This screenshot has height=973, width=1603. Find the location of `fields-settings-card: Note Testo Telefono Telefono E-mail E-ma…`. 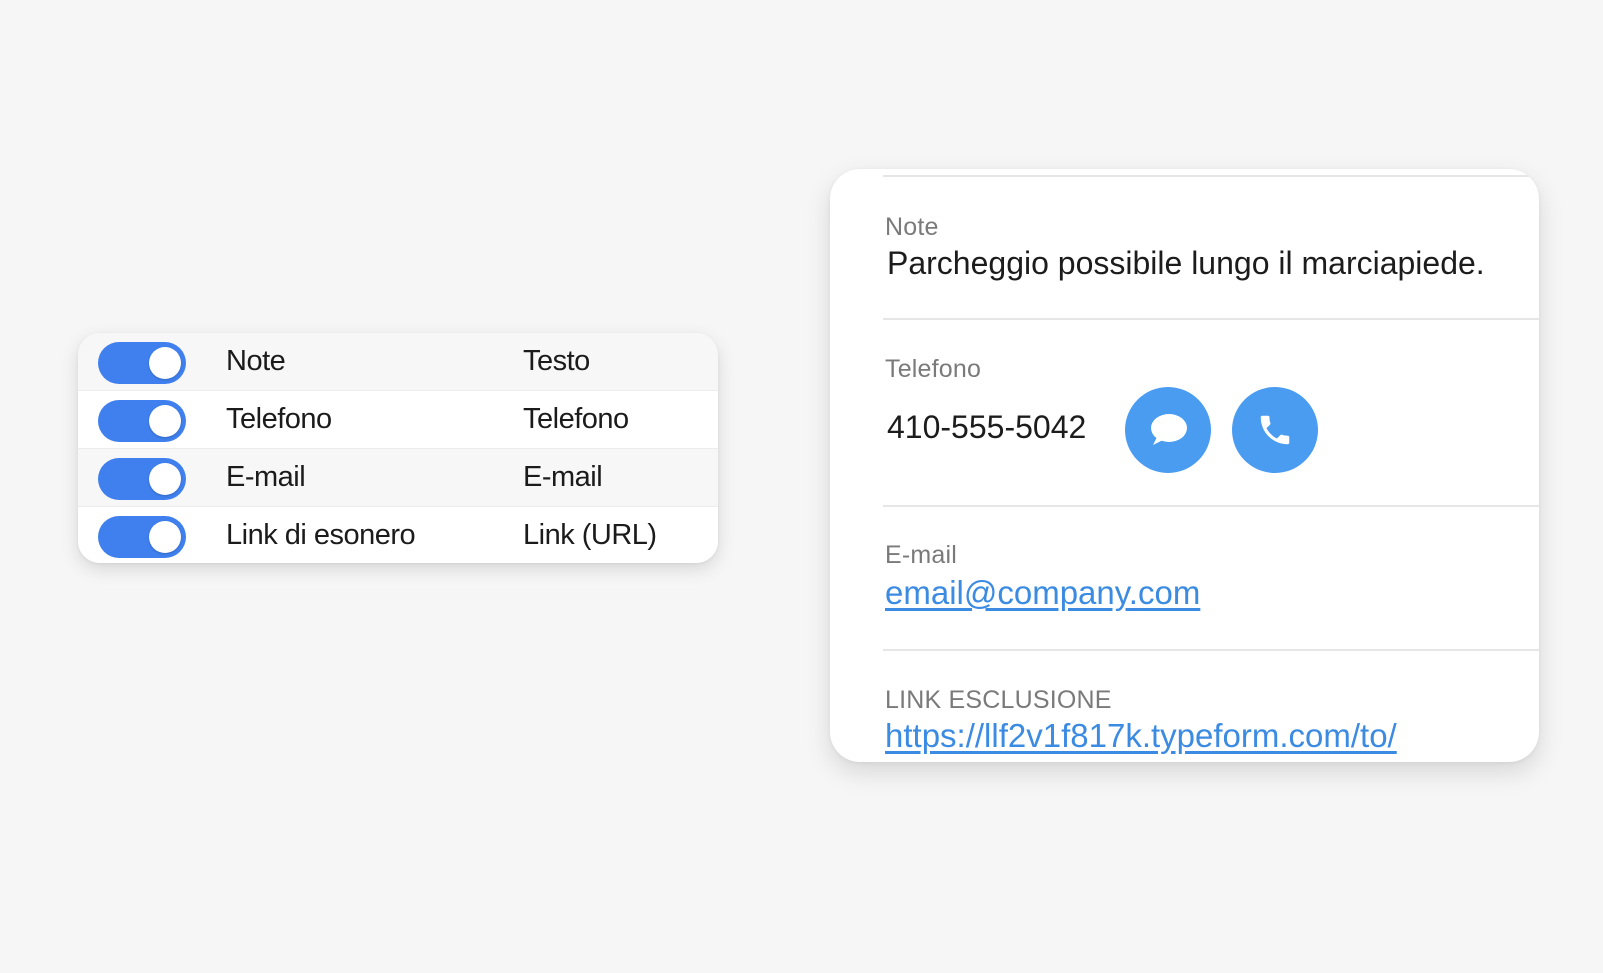

fields-settings-card: Note Testo Telefono Telefono E-mail E-ma… is located at coordinates (398, 448).